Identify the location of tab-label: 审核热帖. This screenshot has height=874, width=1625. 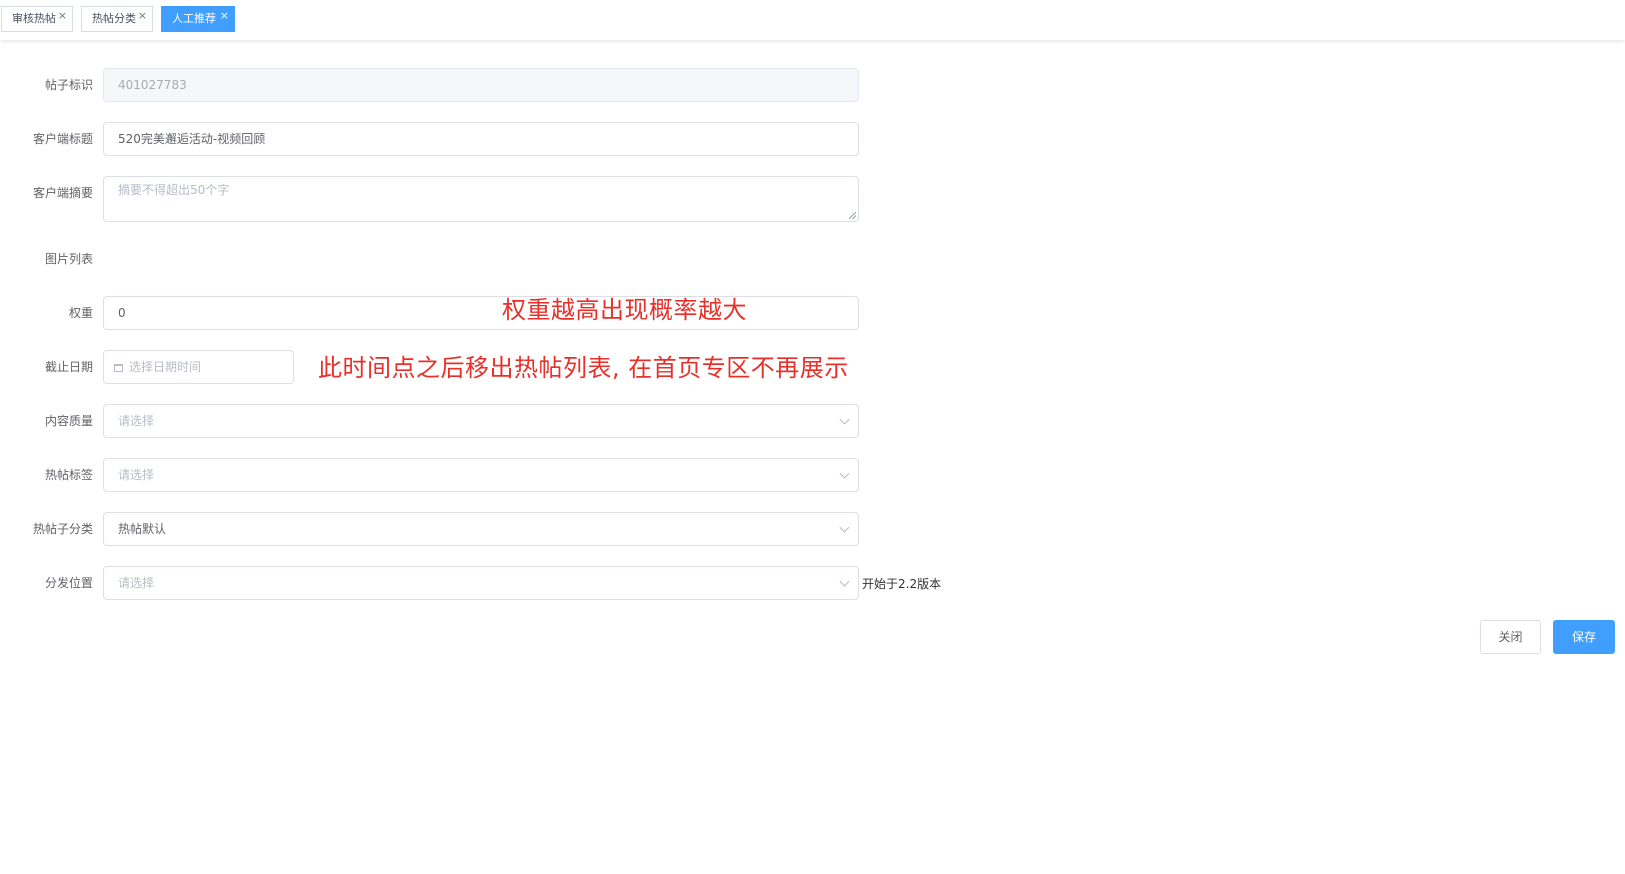
(34, 18).